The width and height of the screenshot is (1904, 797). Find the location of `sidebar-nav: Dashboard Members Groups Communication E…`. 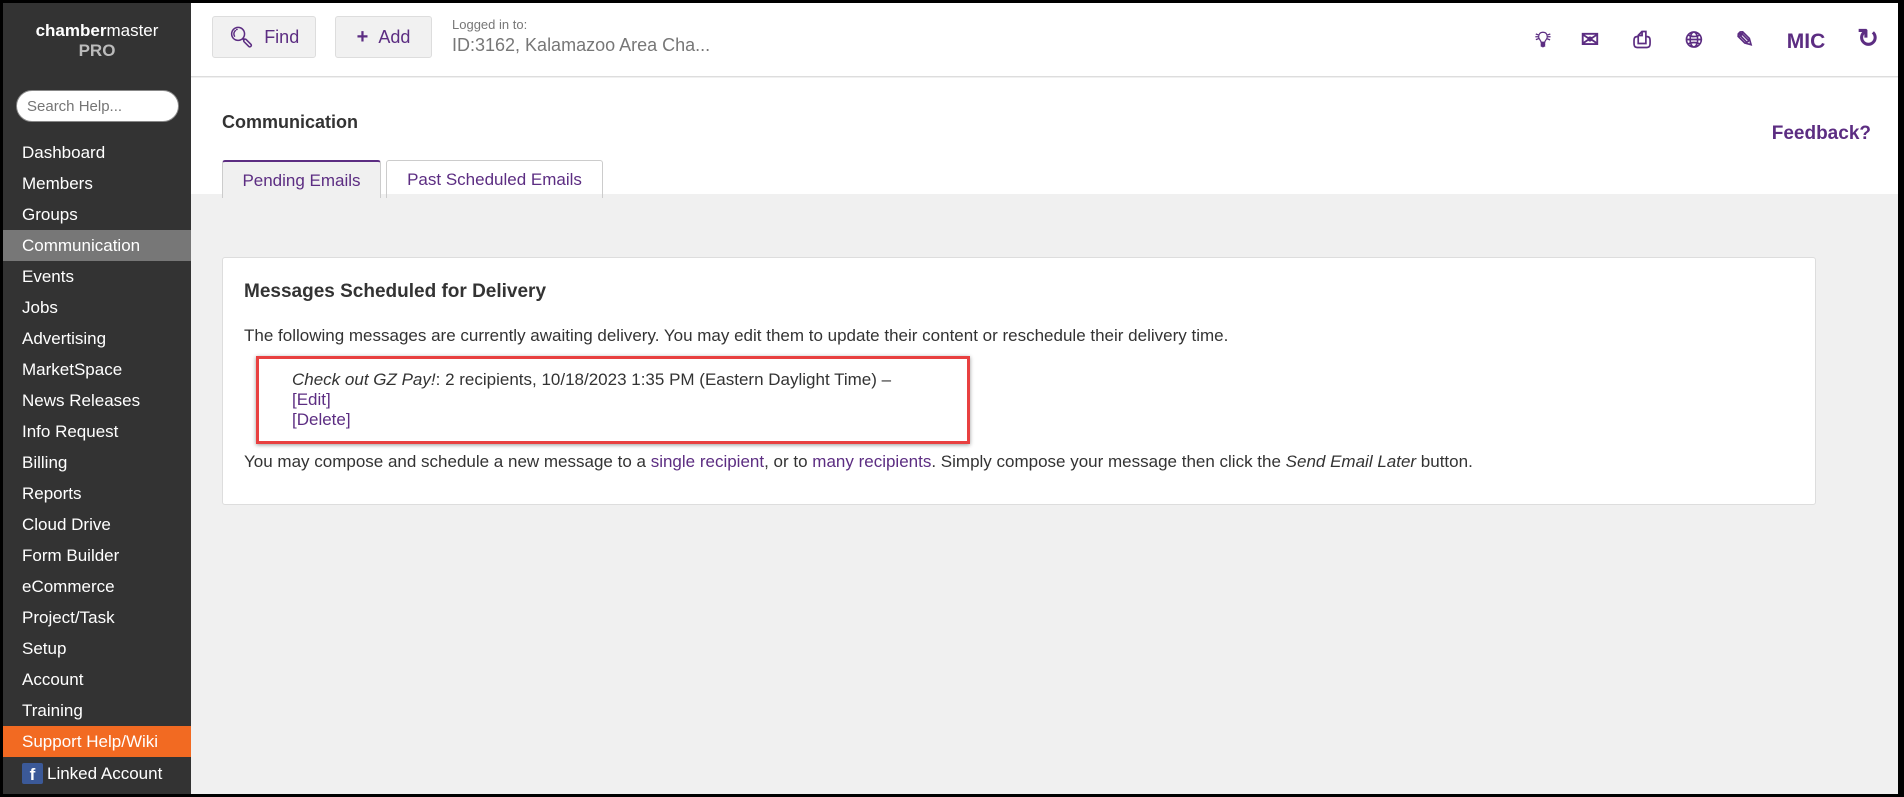

sidebar-nav: Dashboard Members Groups Communication E… is located at coordinates (97, 447).